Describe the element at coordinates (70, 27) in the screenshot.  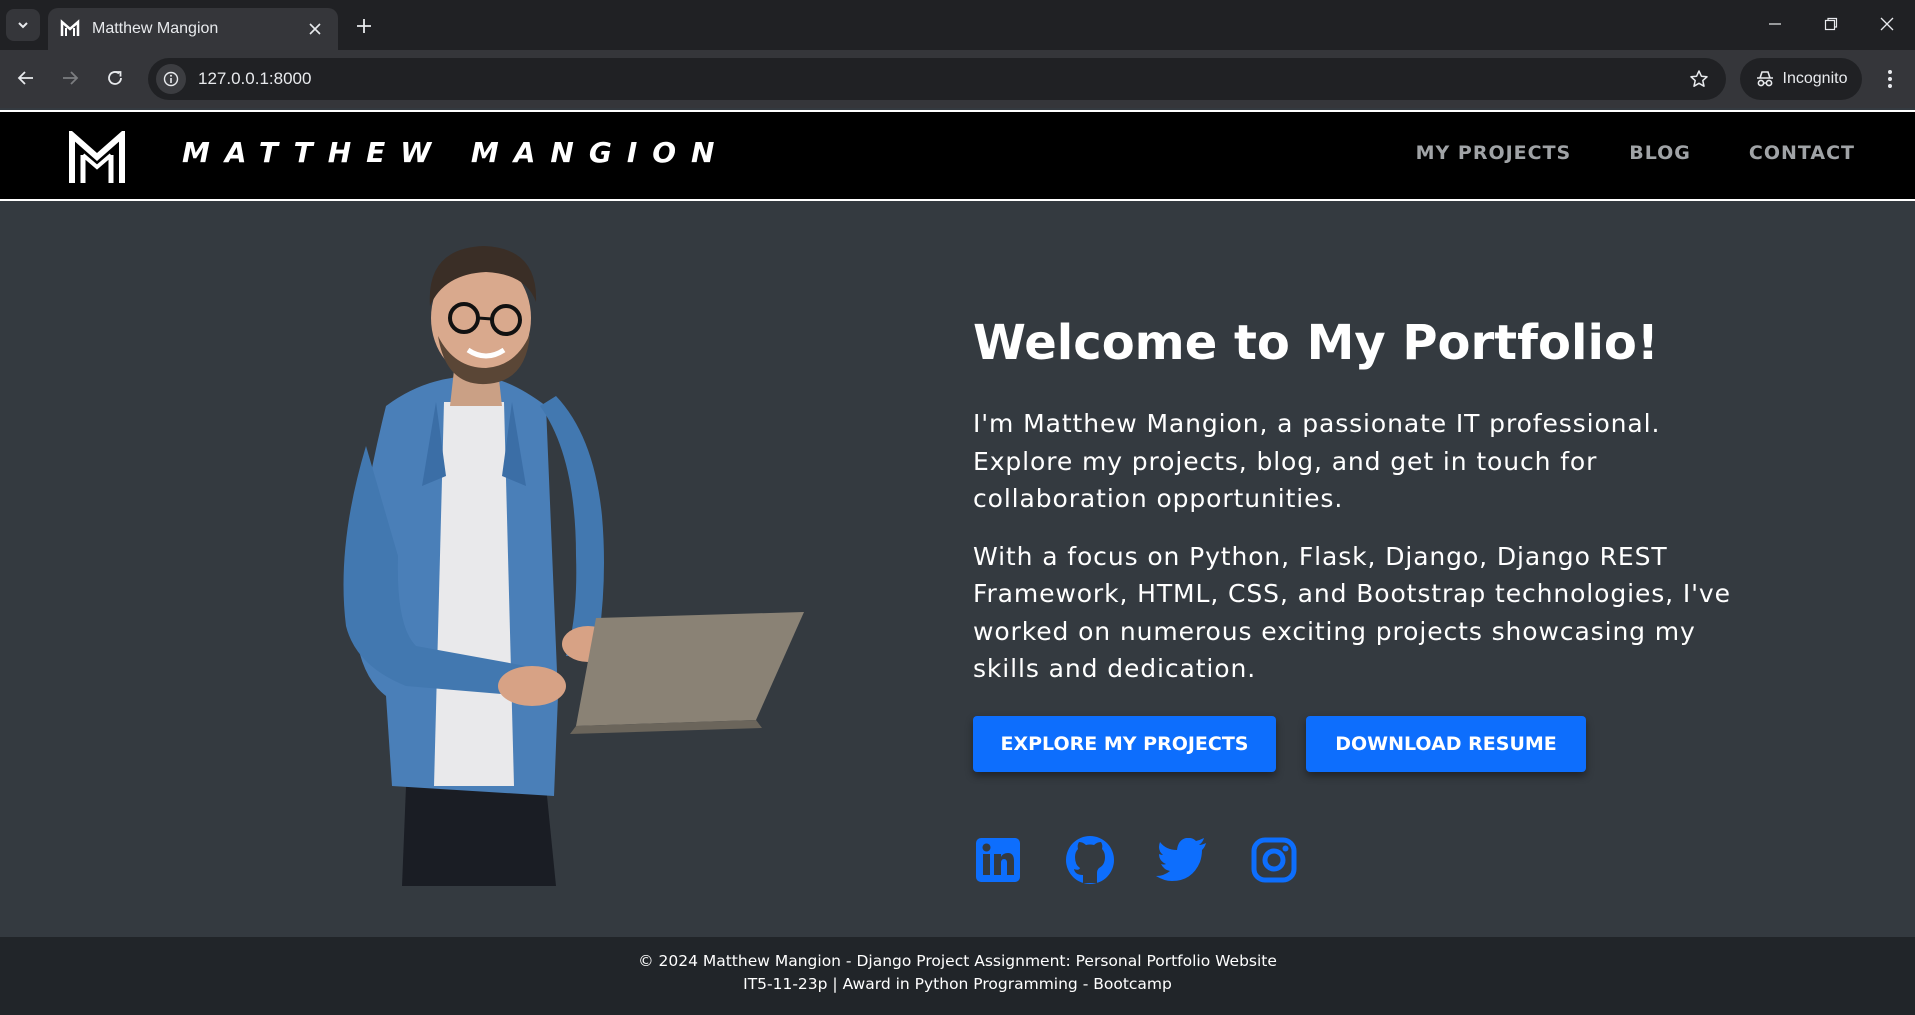
I see `site-favicon-icon` at that location.